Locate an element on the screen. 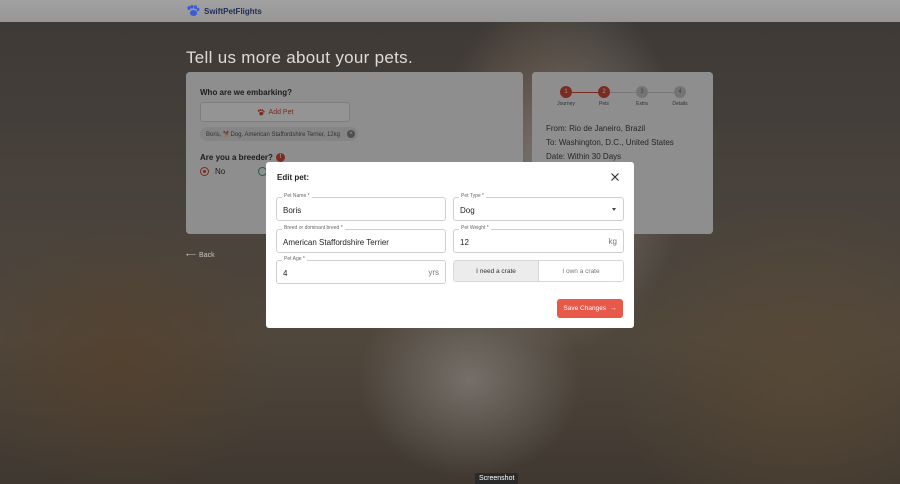 The width and height of the screenshot is (900, 484). weight-field: Pet Weight * kg is located at coordinates (538, 239).